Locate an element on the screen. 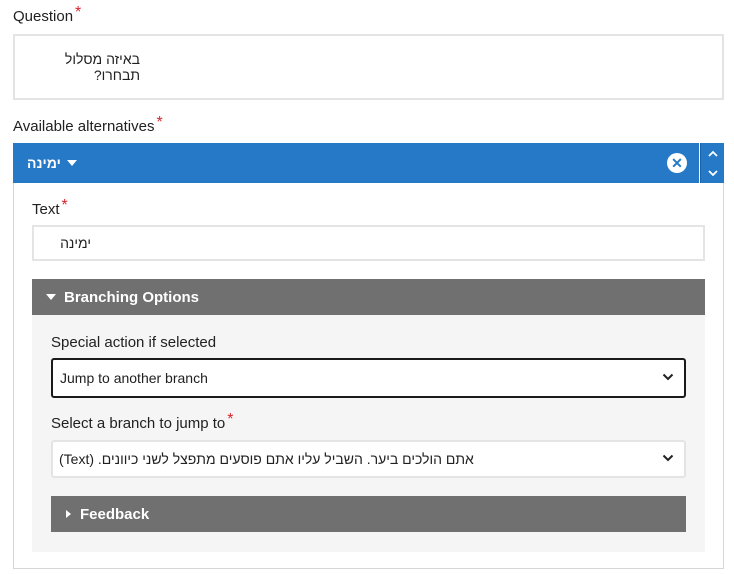 This screenshot has width=734, height=574. text-input: ימינה is located at coordinates (368, 243).